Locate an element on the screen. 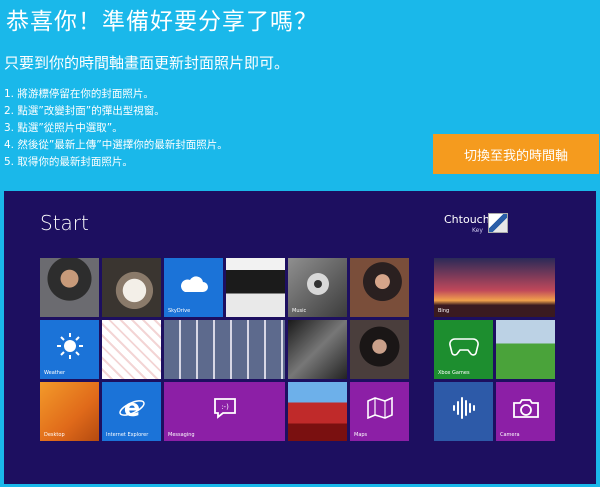 This screenshot has height=487, width=600. internet-explorer-tile: e Internet Explorer is located at coordinates (131, 411).